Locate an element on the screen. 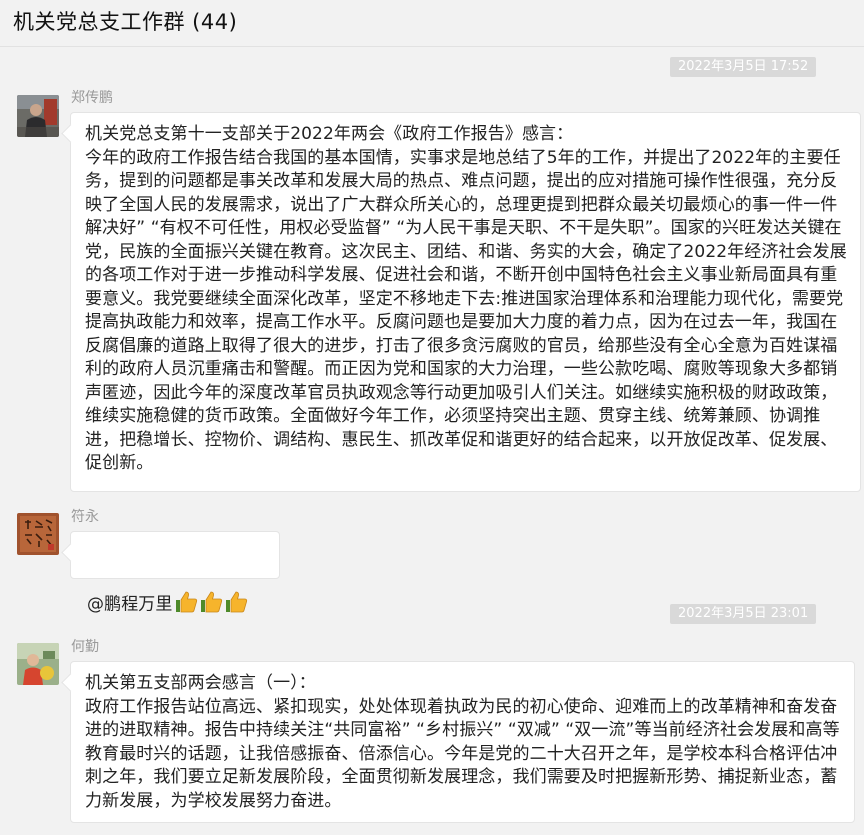  sender-name: 郑传鹏 is located at coordinates (92, 98).